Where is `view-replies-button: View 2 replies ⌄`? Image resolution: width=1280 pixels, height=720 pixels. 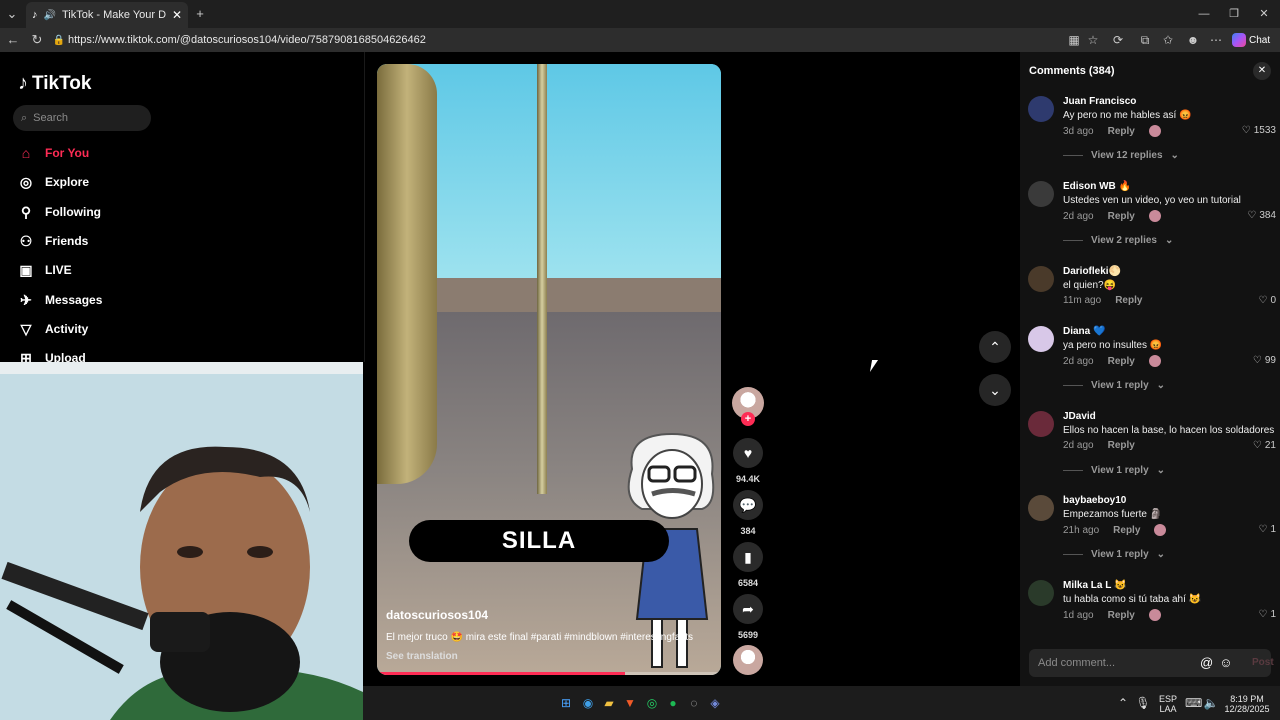 view-replies-button: View 2 replies ⌄ is located at coordinates (1118, 240).